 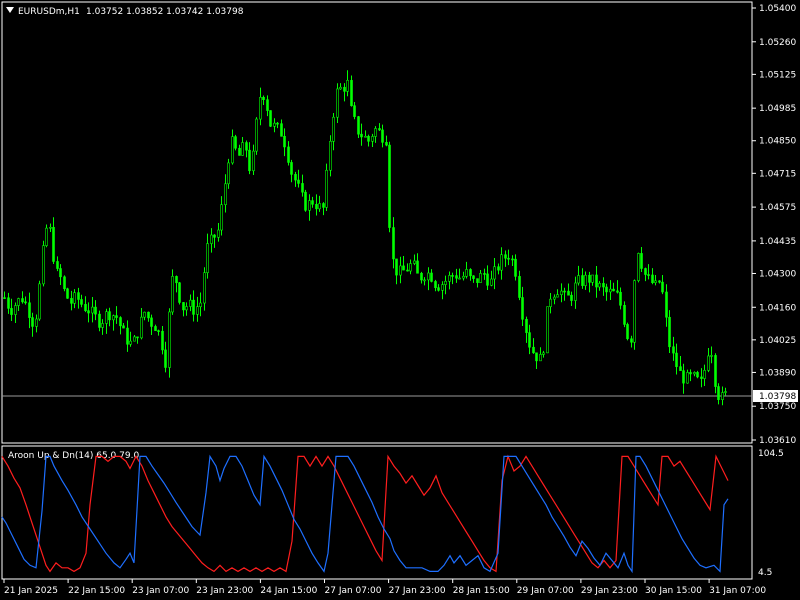 I want to click on price-tick-label: 1.03750, so click(x=777, y=407).